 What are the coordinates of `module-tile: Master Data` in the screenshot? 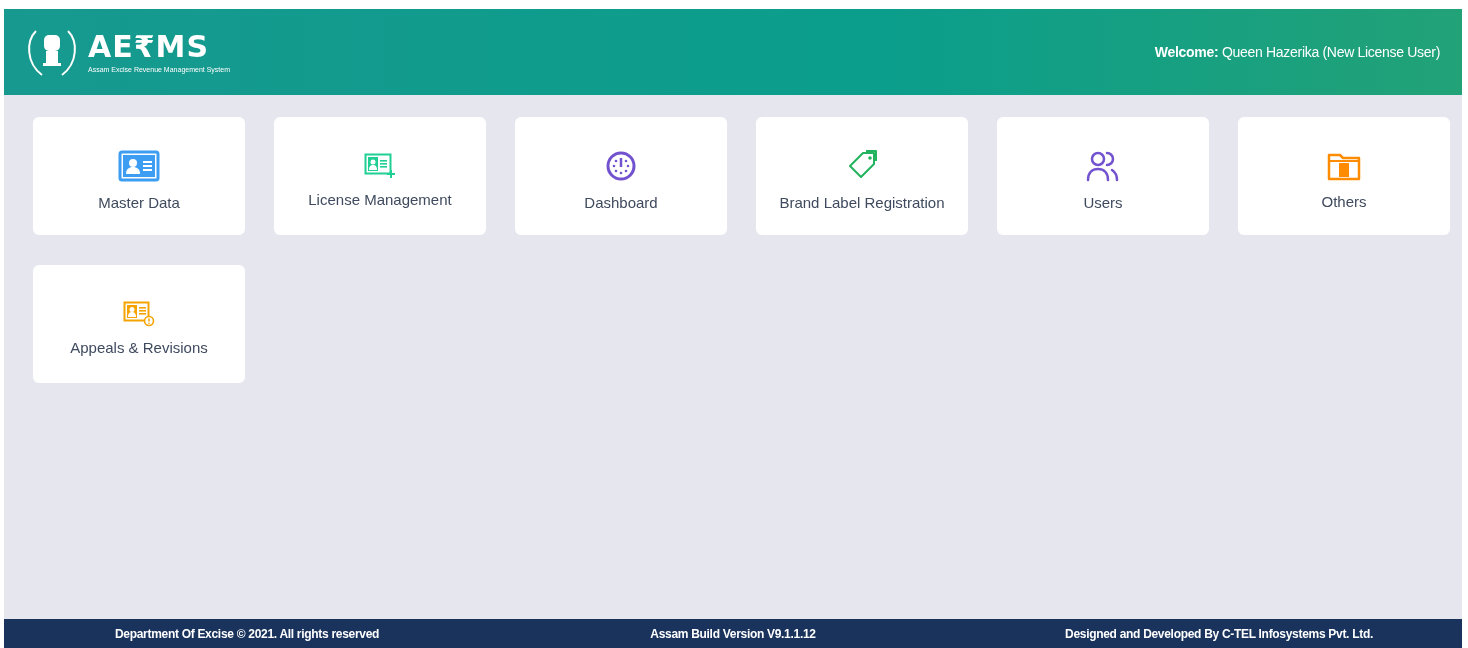 It's located at (139, 176).